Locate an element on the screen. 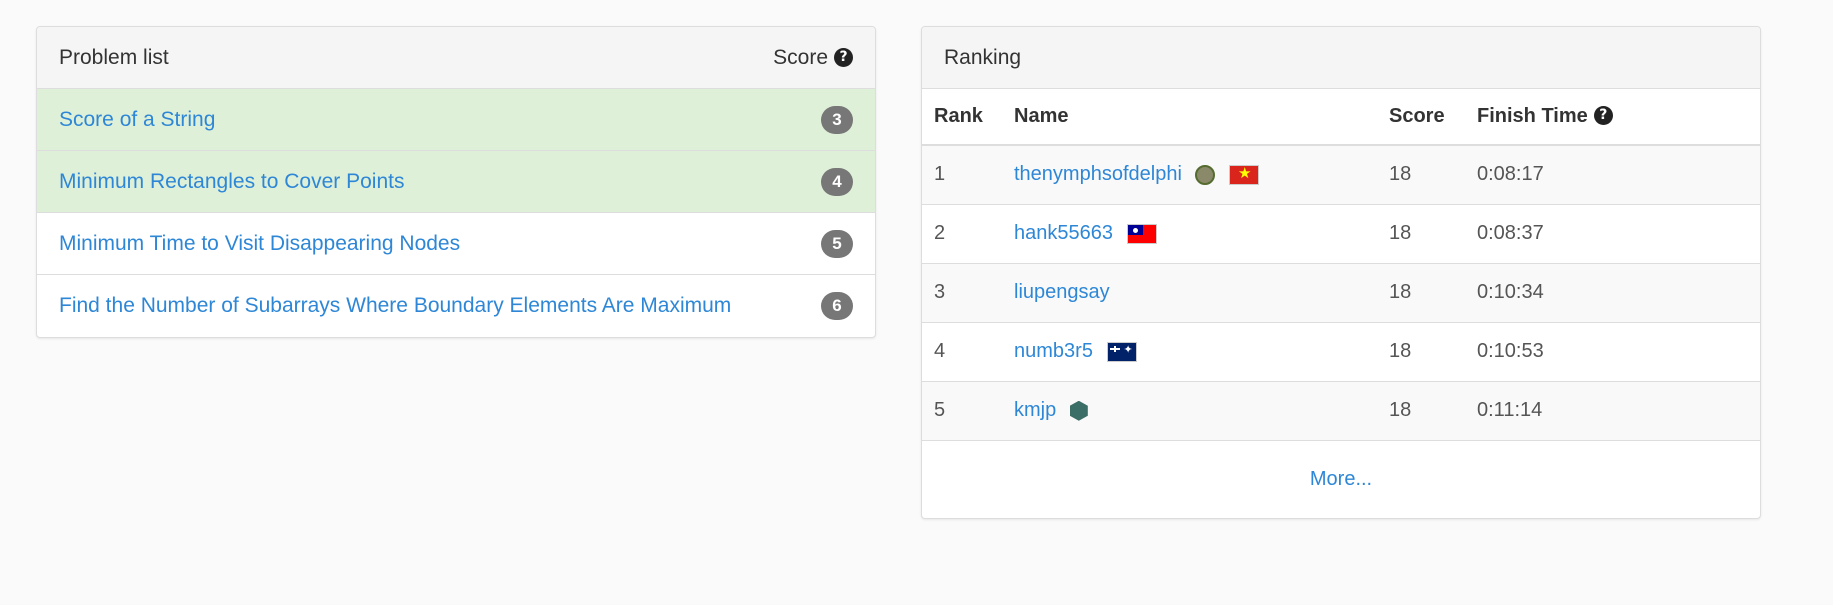 The height and width of the screenshot is (605, 1833). problem-link: Score of a String is located at coordinates (137, 120).